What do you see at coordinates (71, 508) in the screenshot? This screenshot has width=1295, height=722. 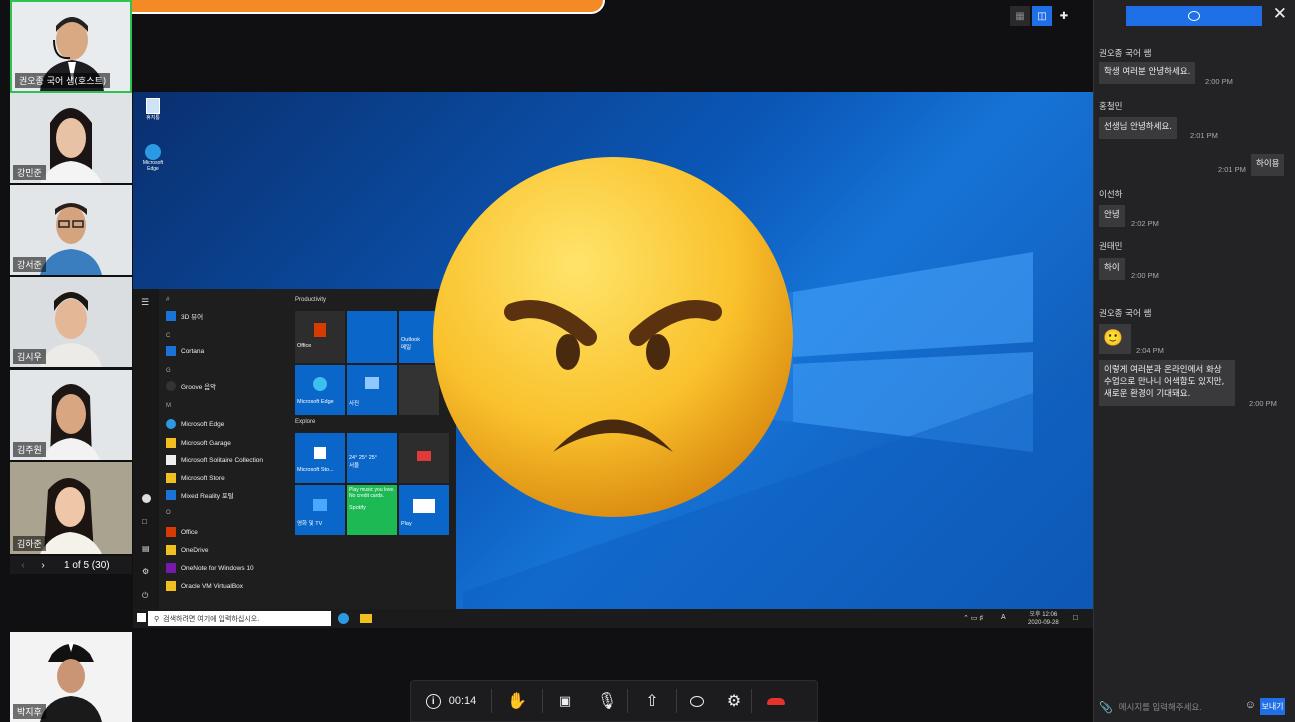 I see `participant-tile: 김하준` at bounding box center [71, 508].